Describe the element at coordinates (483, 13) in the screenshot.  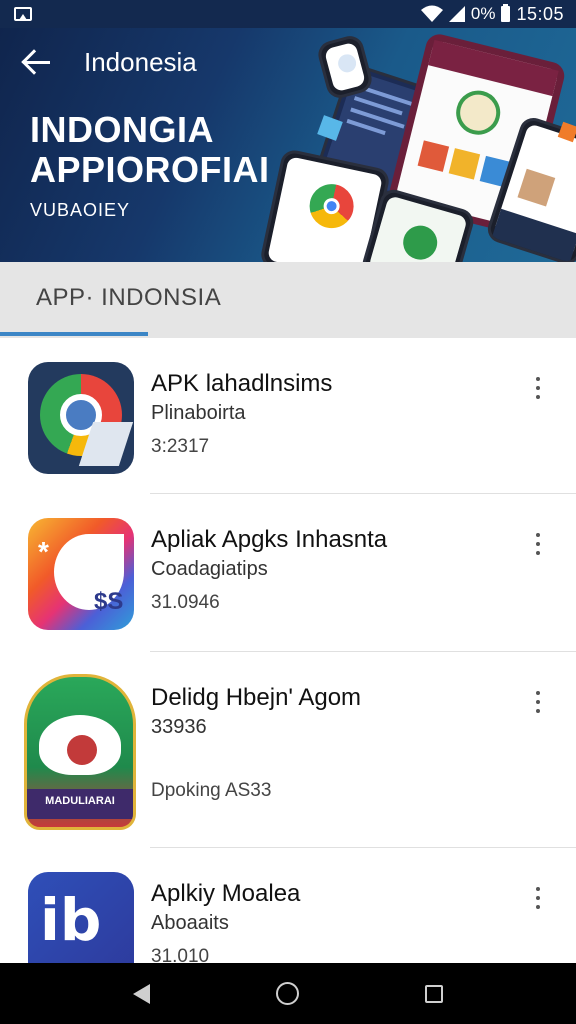
I see `battery-percent: 0%` at that location.